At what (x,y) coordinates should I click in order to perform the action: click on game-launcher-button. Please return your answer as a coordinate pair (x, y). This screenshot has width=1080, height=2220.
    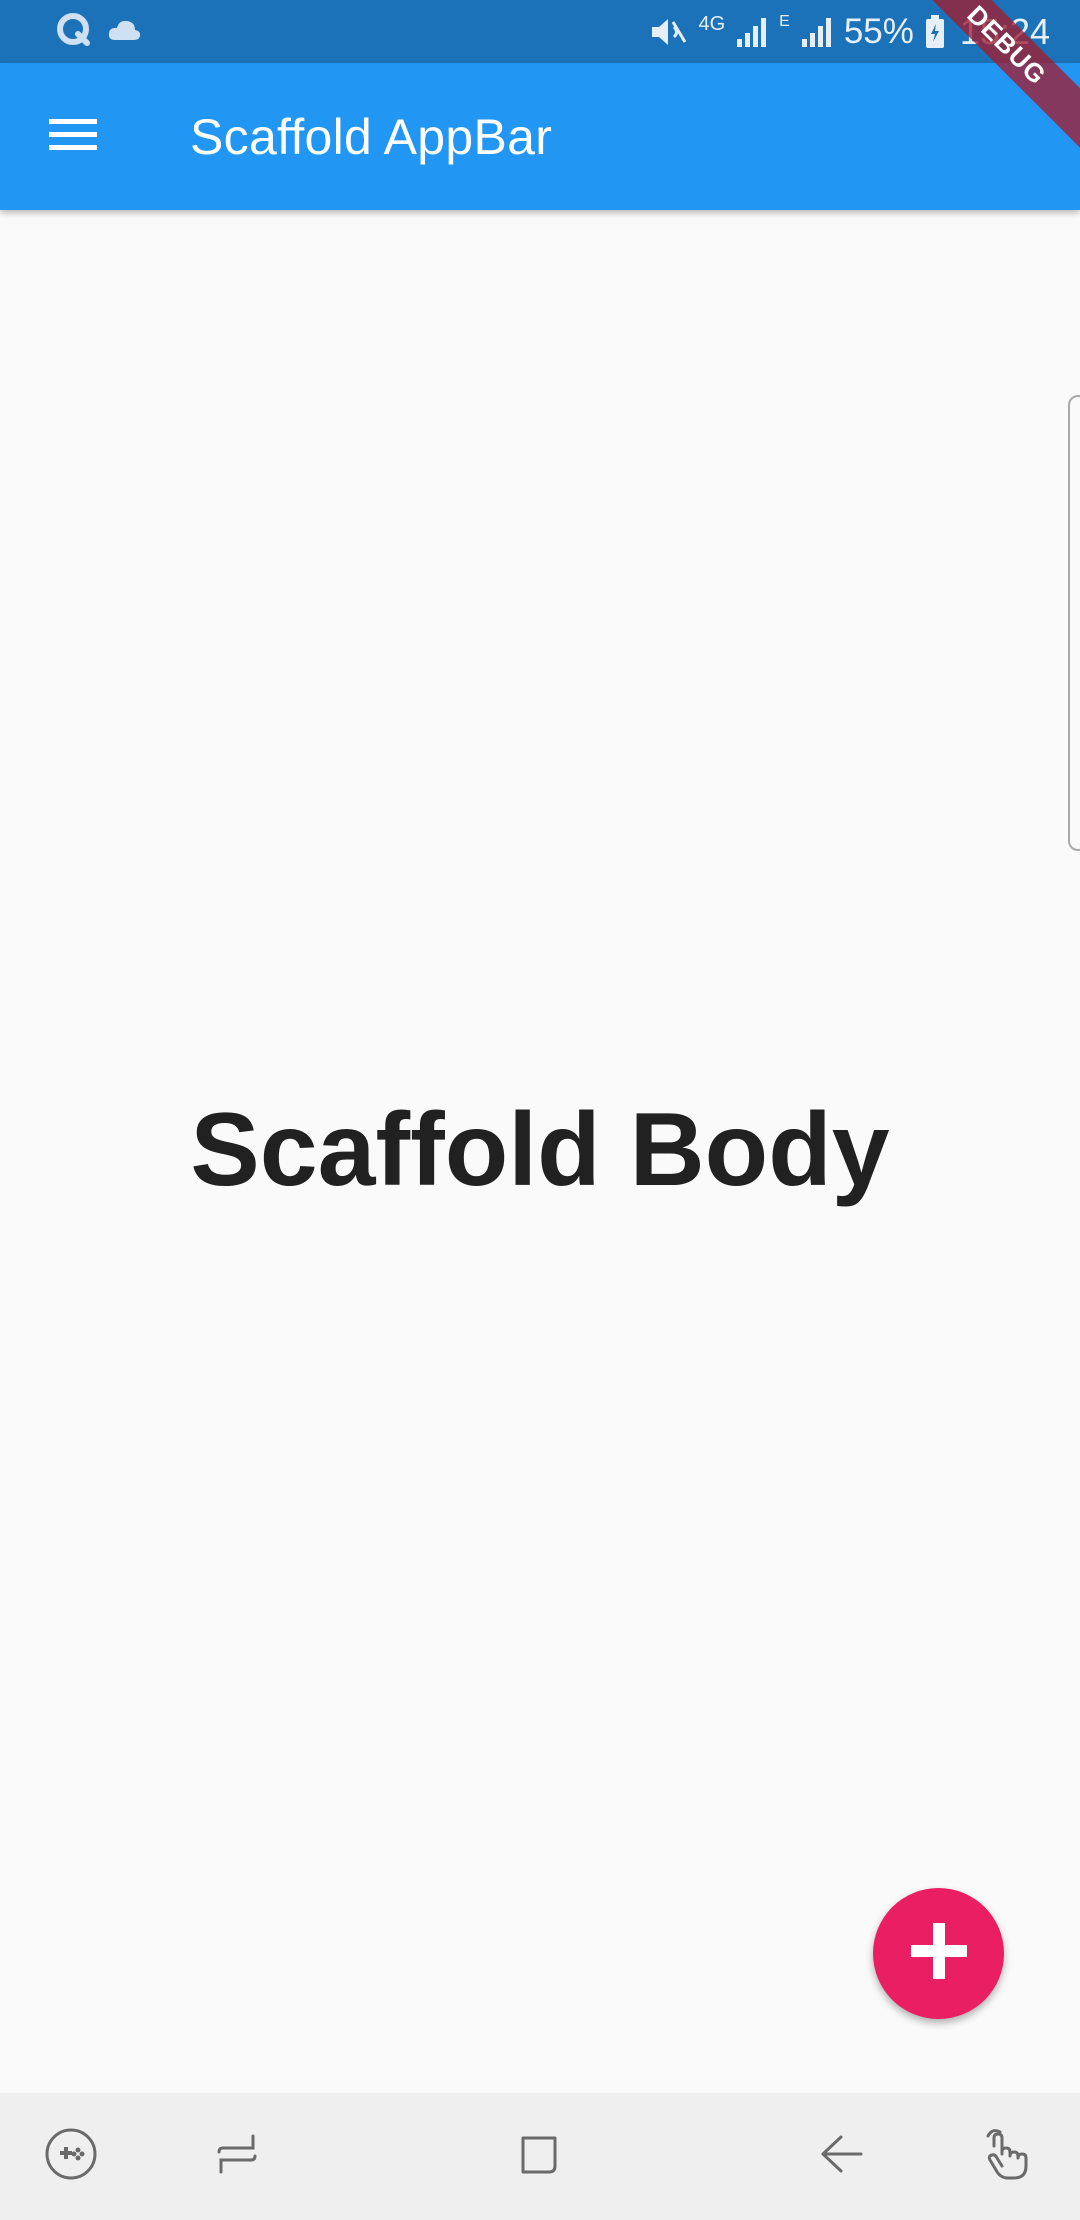
    Looking at the image, I should click on (71, 2156).